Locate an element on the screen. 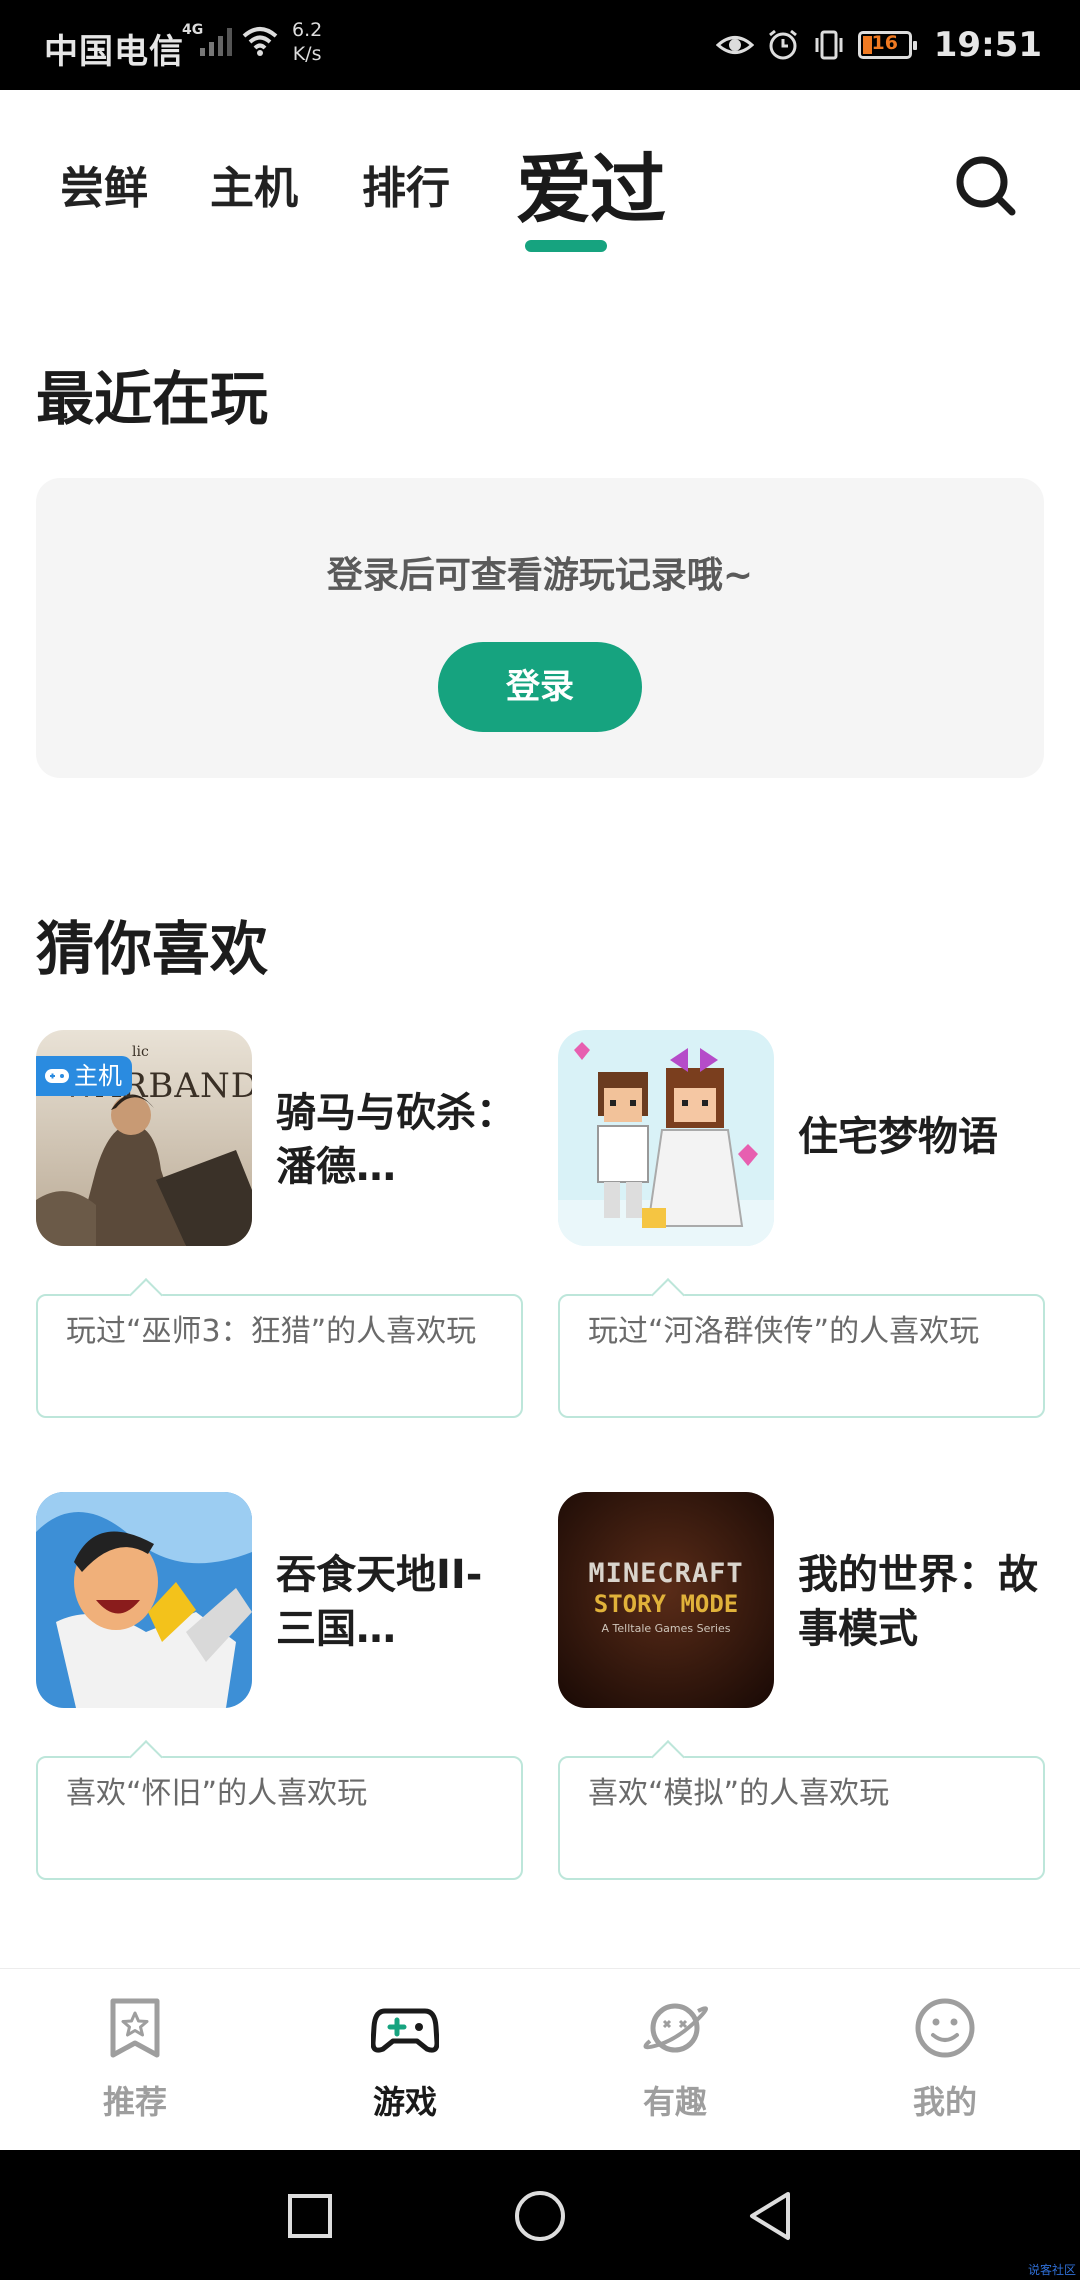 The height and width of the screenshot is (2280, 1080). back-icon is located at coordinates (770, 2216).